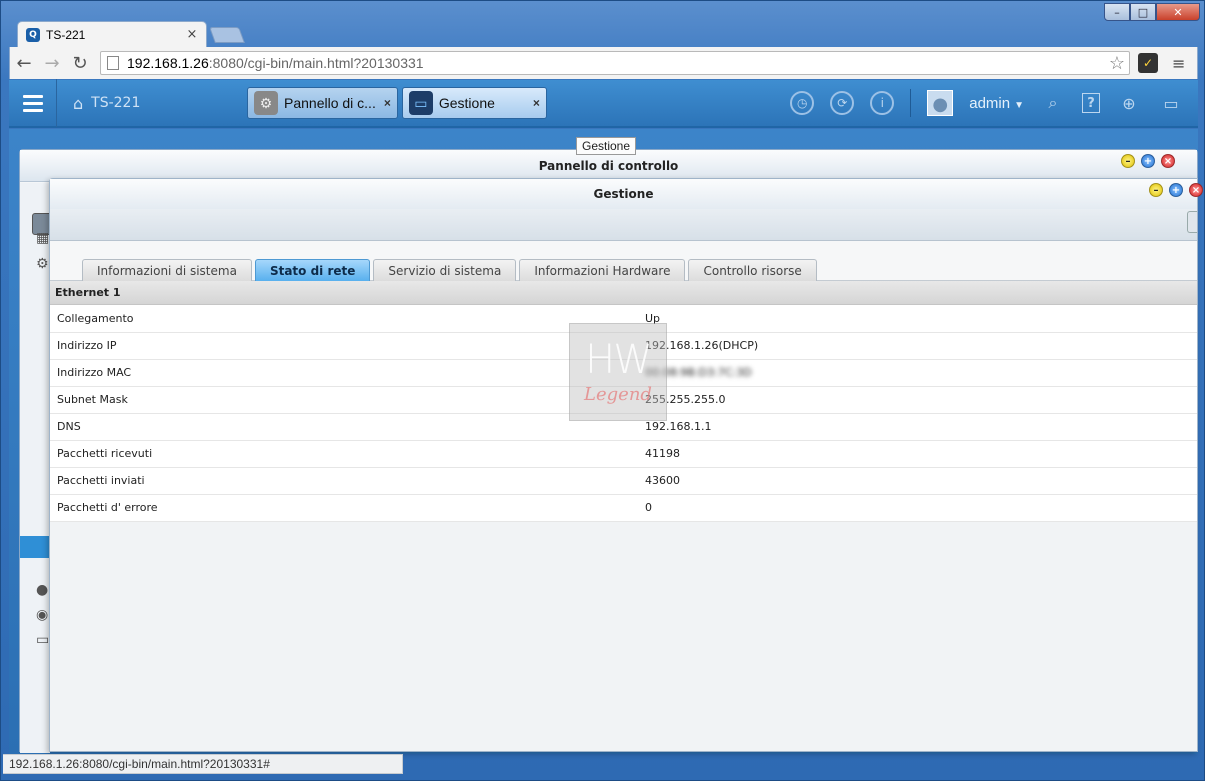 The image size is (1205, 781). What do you see at coordinates (623, 194) in the screenshot?
I see `window-title: Gestione` at bounding box center [623, 194].